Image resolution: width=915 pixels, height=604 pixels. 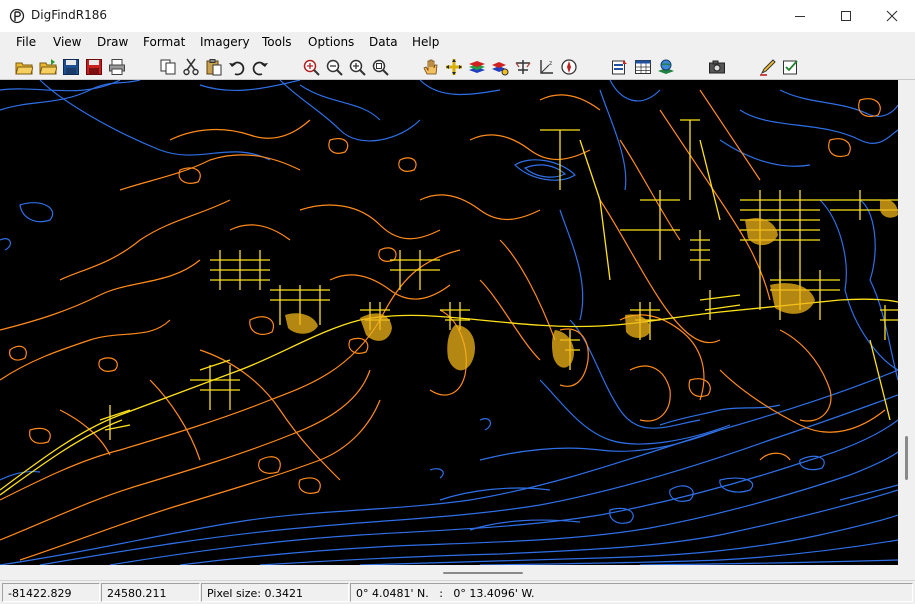 I want to click on zoom-window-icon, so click(x=380, y=67).